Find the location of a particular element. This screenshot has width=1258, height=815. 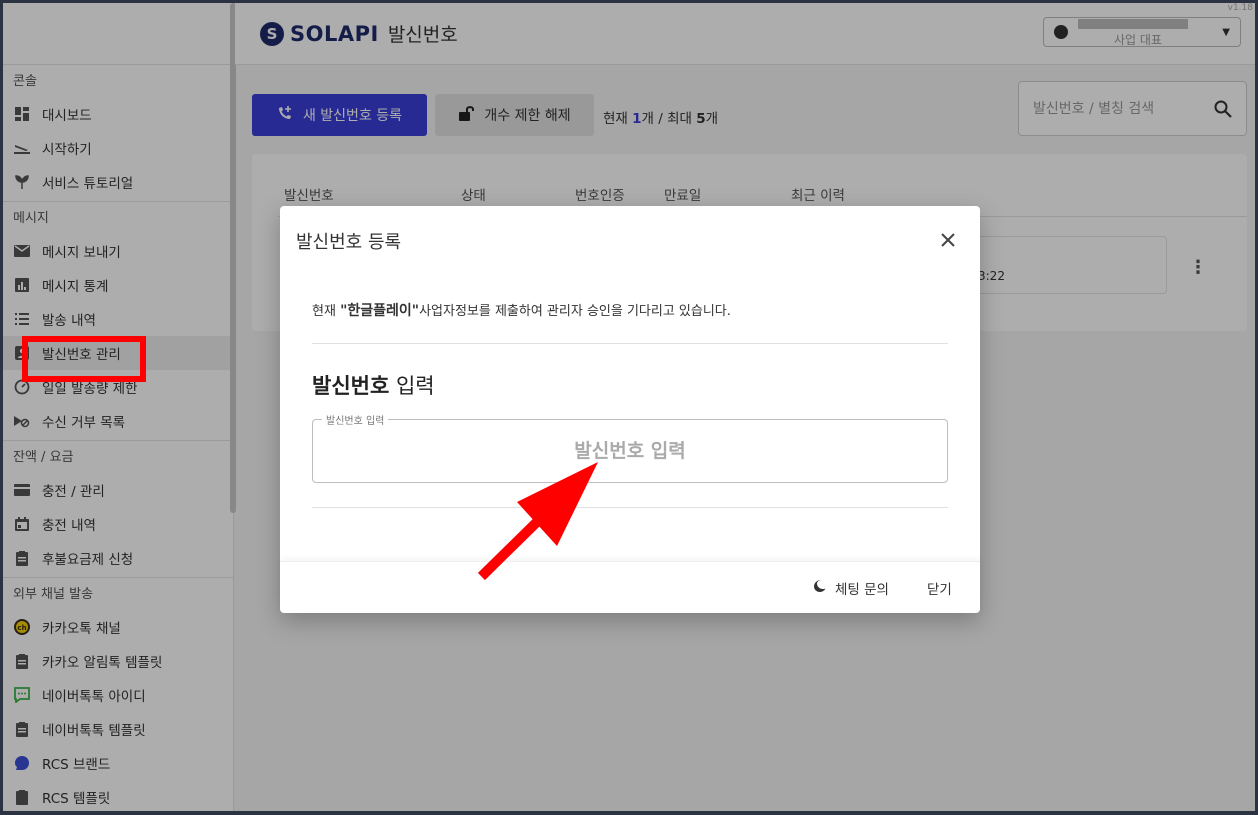

annotation-highlight-box is located at coordinates (84, 359).